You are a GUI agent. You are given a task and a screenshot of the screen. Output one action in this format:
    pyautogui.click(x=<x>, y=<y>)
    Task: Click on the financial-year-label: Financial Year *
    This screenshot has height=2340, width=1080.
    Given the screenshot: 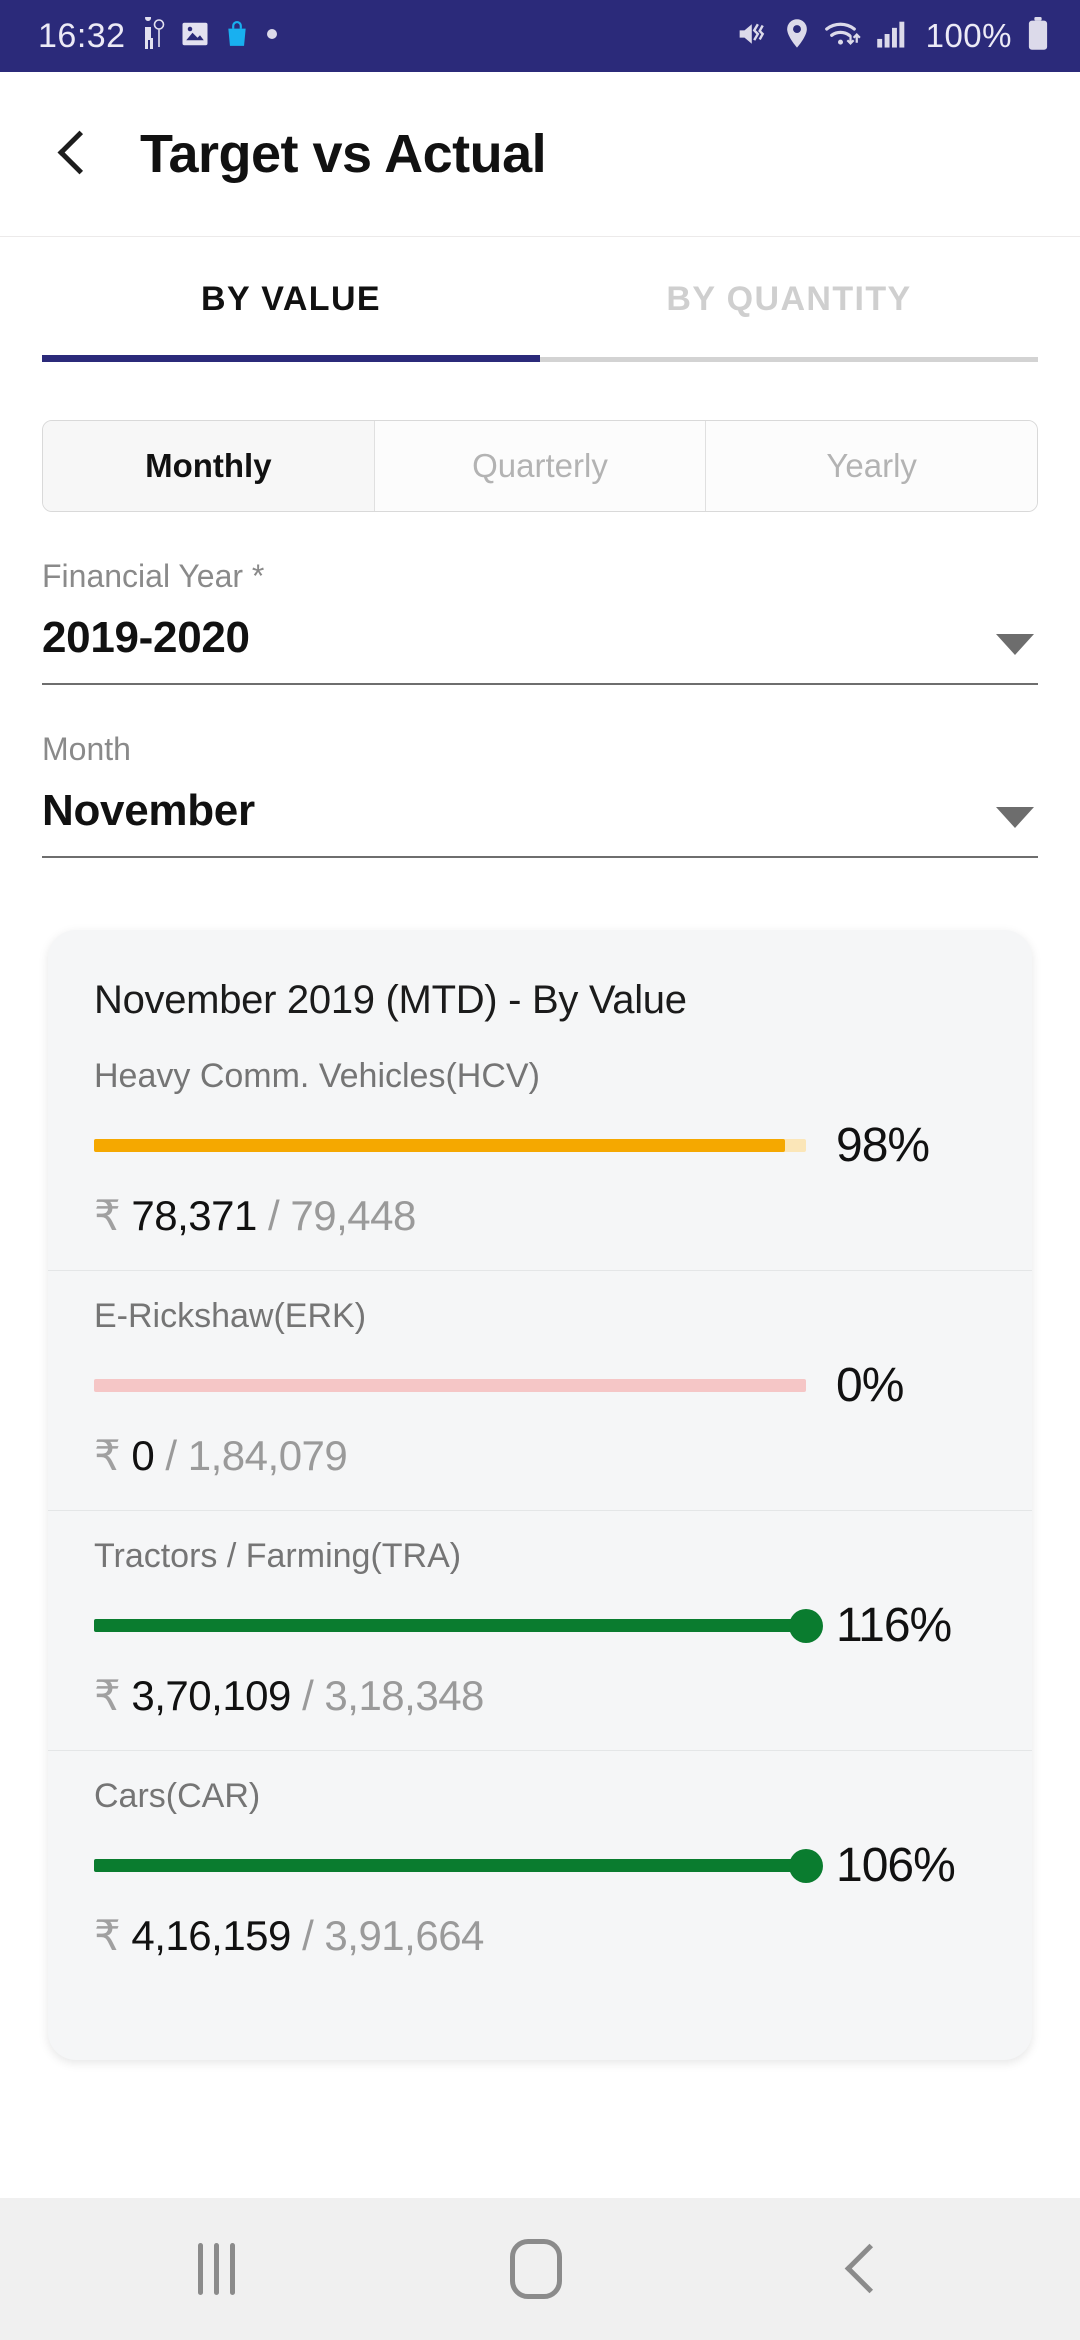 What is the action you would take?
    pyautogui.click(x=153, y=576)
    